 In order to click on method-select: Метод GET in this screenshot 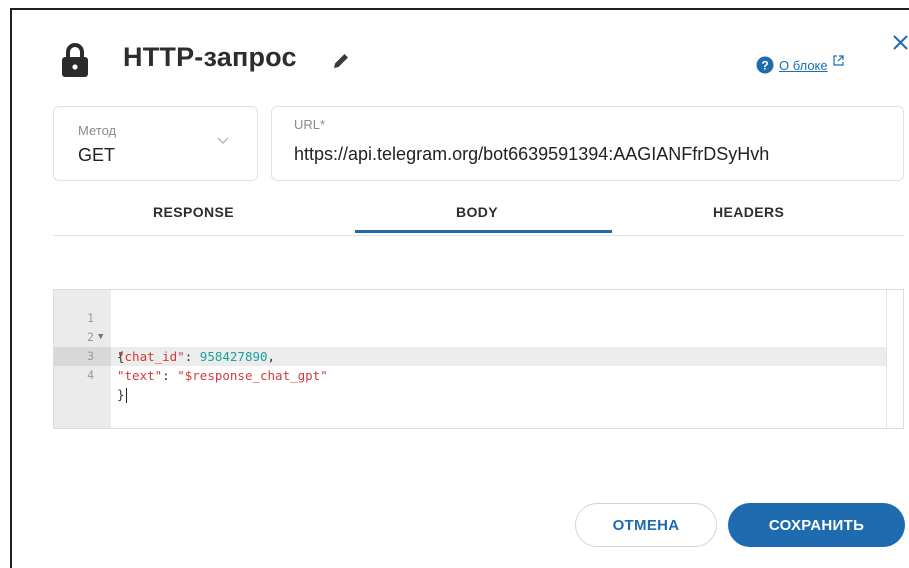, I will do `click(155, 143)`.